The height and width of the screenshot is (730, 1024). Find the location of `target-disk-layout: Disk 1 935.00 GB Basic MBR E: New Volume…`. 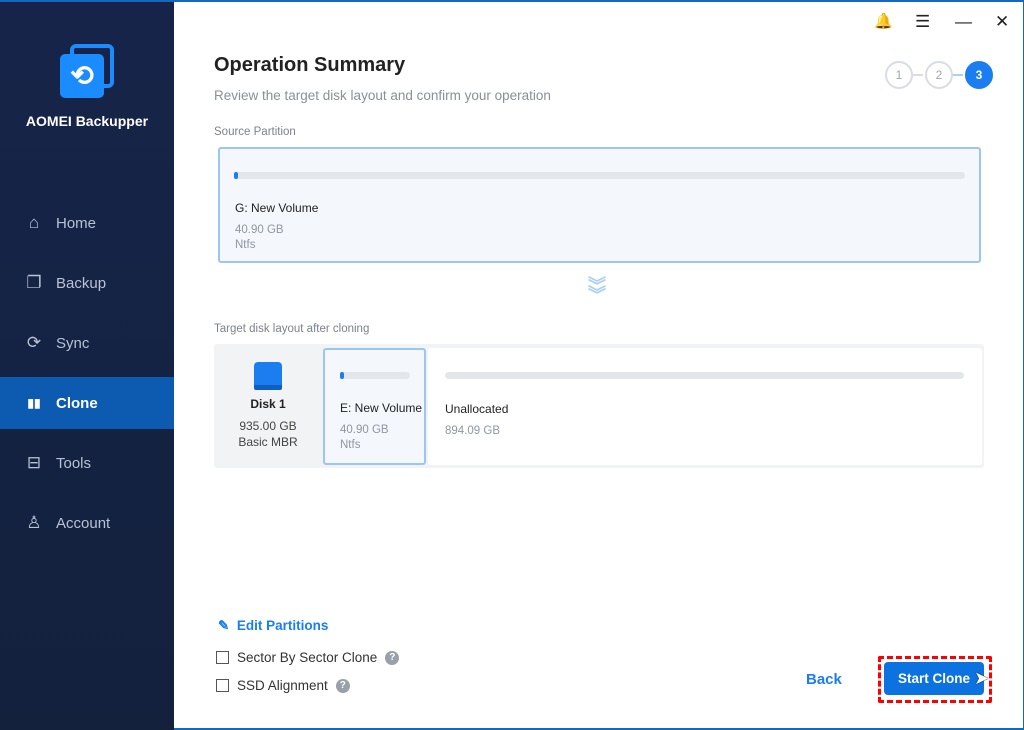

target-disk-layout: Disk 1 935.00 GB Basic MBR E: New Volume… is located at coordinates (599, 406).